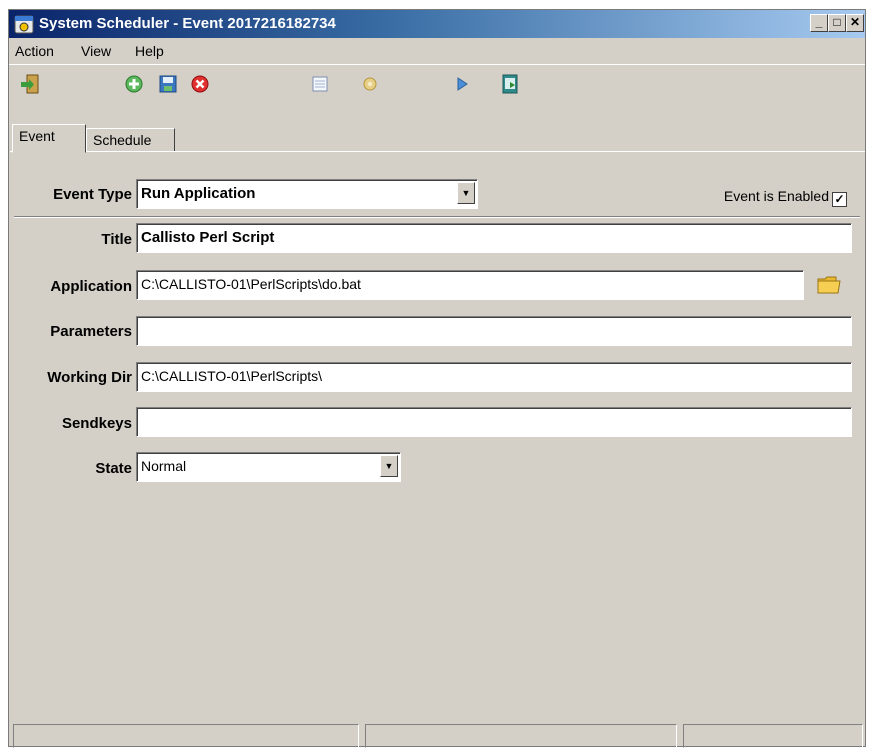  Describe the element at coordinates (437, 51) in the screenshot. I see `menu-bar: Action View Help` at that location.